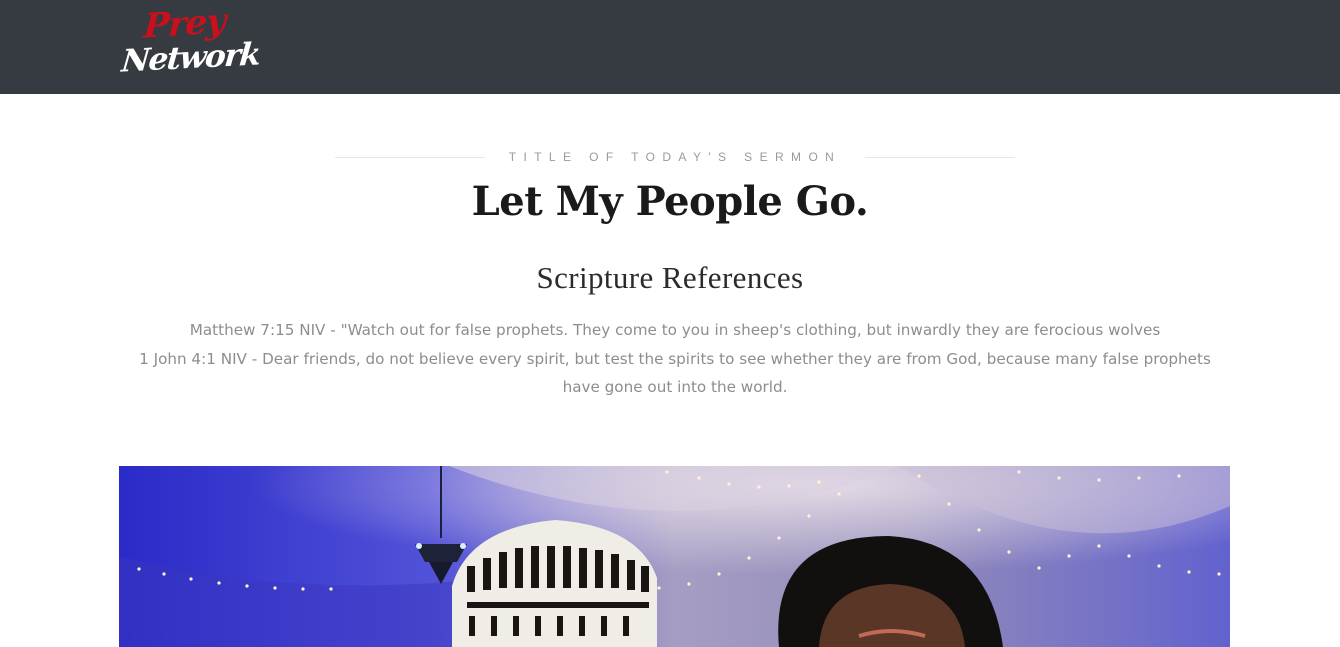 This screenshot has height=647, width=1340. Describe the element at coordinates (670, 201) in the screenshot. I see `sermon-title: Let My People Go.` at that location.